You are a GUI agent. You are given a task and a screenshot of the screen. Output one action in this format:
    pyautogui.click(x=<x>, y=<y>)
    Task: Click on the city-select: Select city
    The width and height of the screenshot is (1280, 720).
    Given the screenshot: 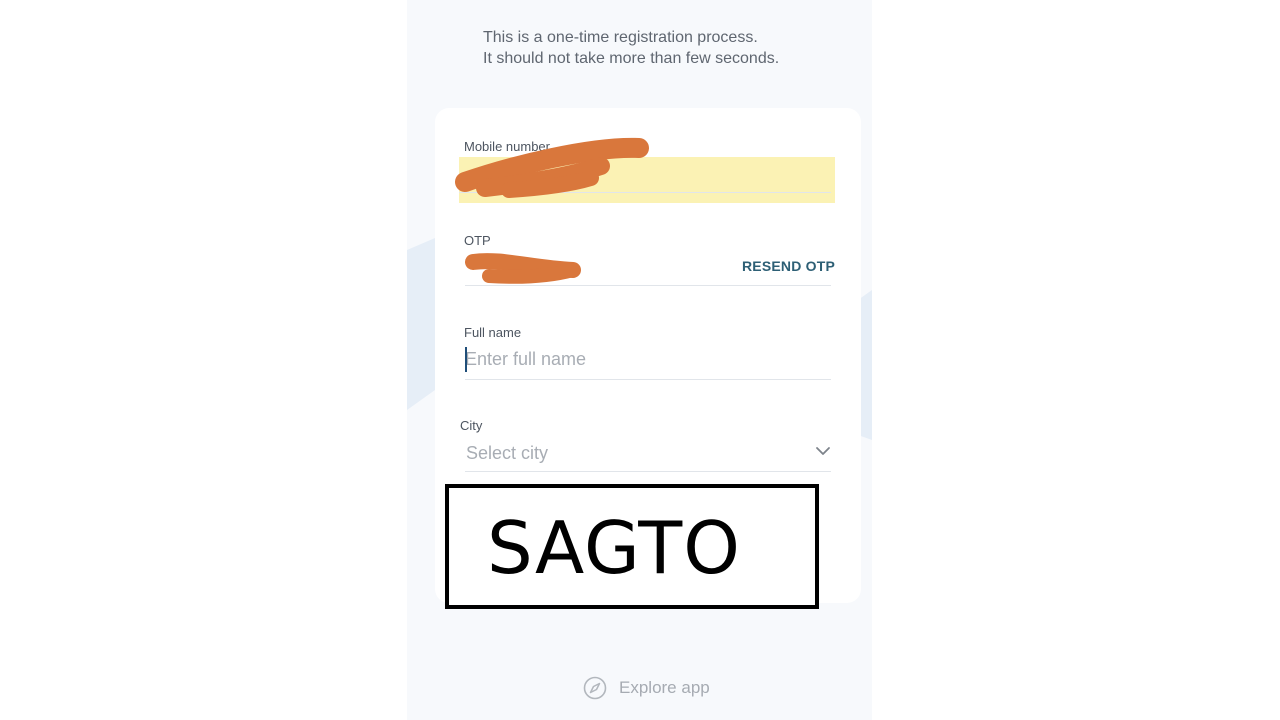 What is the action you would take?
    pyautogui.click(x=507, y=453)
    